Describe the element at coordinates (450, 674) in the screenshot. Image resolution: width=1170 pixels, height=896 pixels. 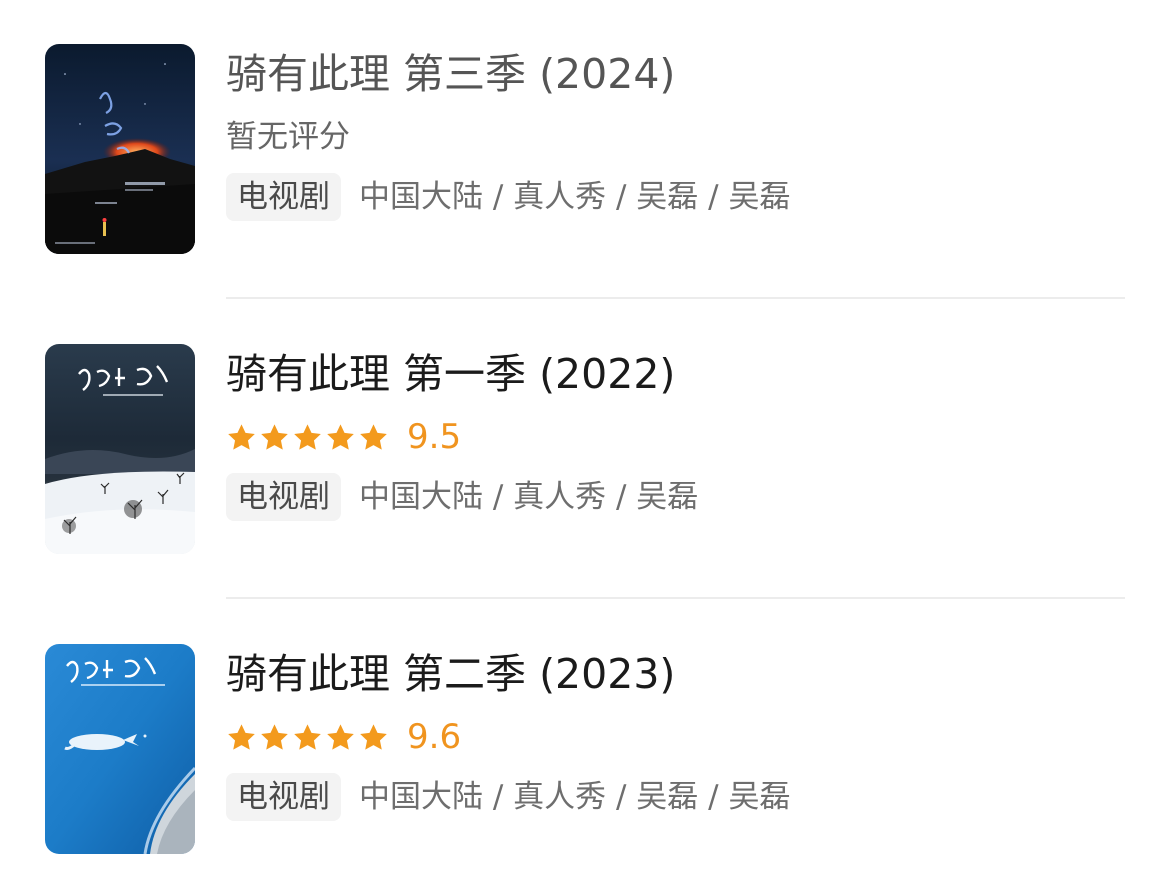
I see `result-title: 骑有此理 第二季 (2023)` at that location.